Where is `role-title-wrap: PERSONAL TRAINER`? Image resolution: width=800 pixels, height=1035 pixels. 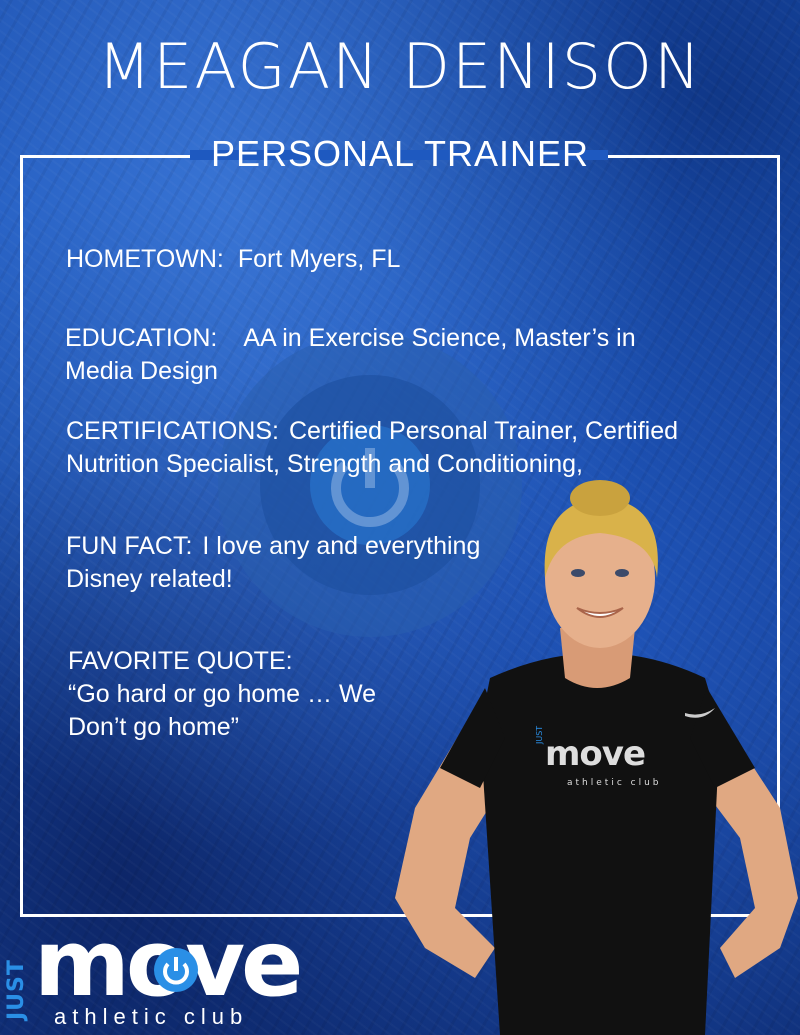
role-title-wrap: PERSONAL TRAINER is located at coordinates (400, 154).